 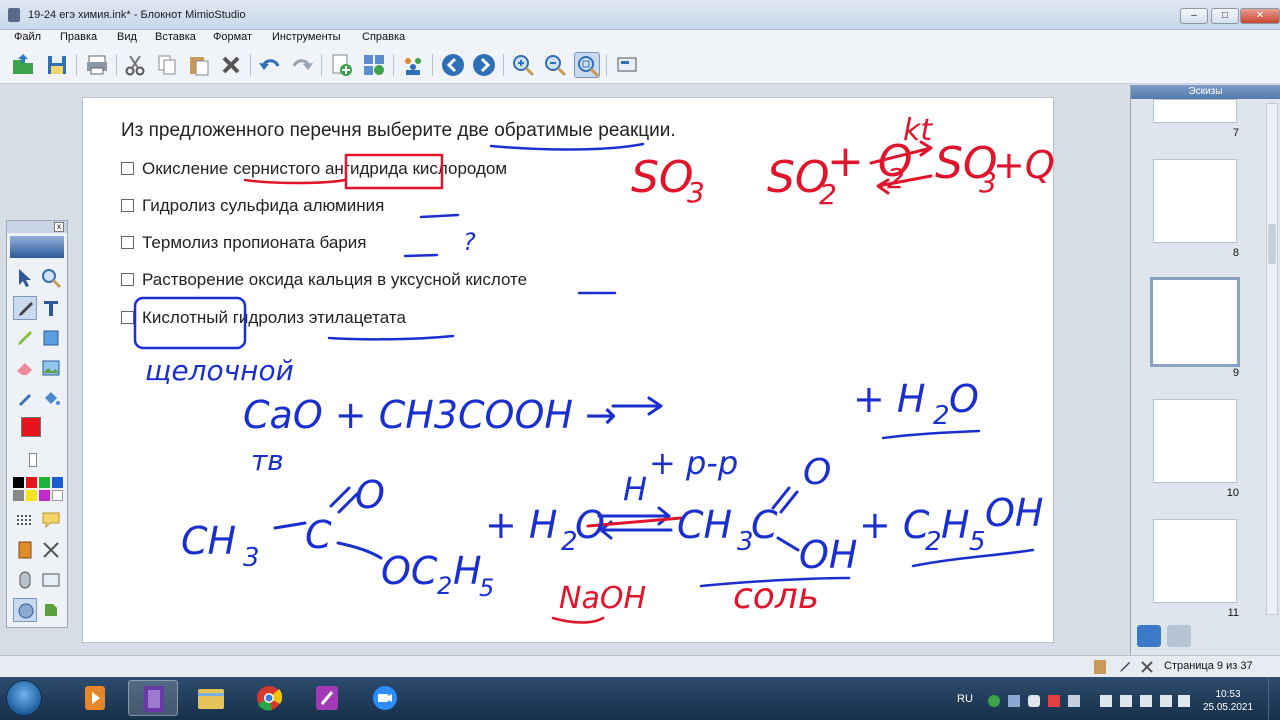 What do you see at coordinates (57, 65) in the screenshot?
I see `save-icon` at bounding box center [57, 65].